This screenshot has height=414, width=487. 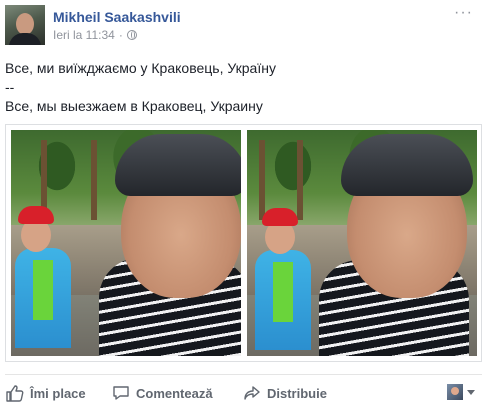 I want to click on thumbs-up-icon, so click(x=15, y=393).